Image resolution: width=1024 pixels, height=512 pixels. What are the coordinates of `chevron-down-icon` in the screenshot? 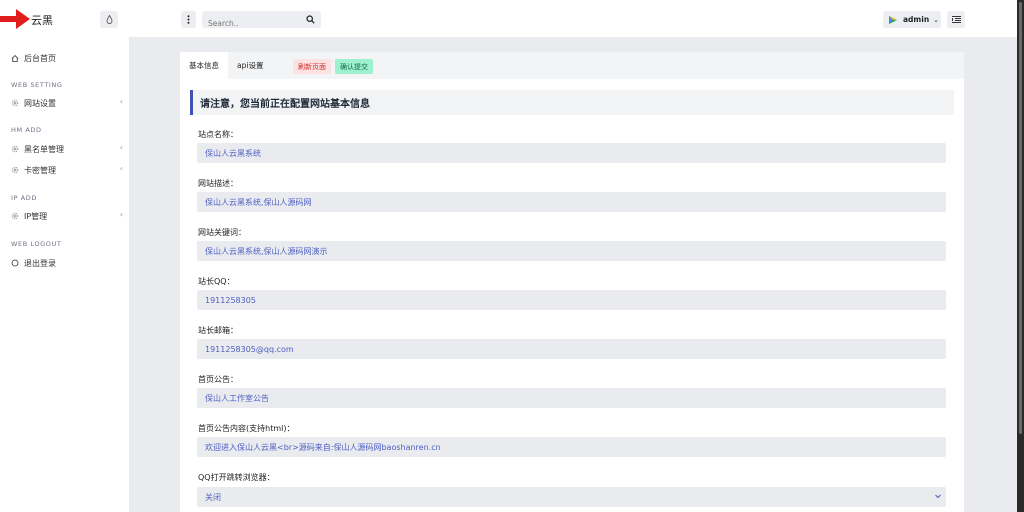 It's located at (938, 496).